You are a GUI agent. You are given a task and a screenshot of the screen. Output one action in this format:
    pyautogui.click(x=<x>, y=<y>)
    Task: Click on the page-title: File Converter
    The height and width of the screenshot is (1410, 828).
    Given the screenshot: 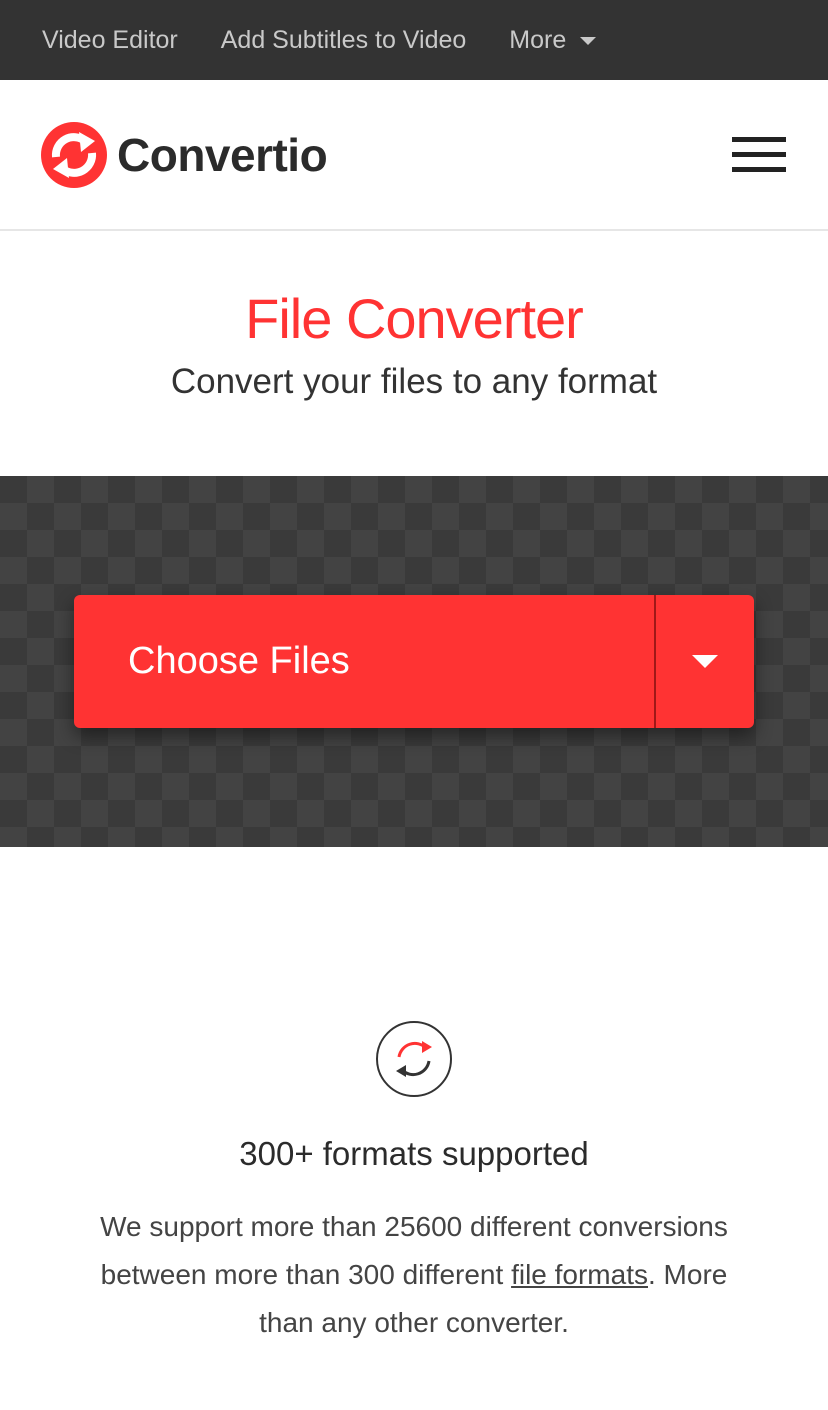 What is the action you would take?
    pyautogui.click(x=414, y=318)
    